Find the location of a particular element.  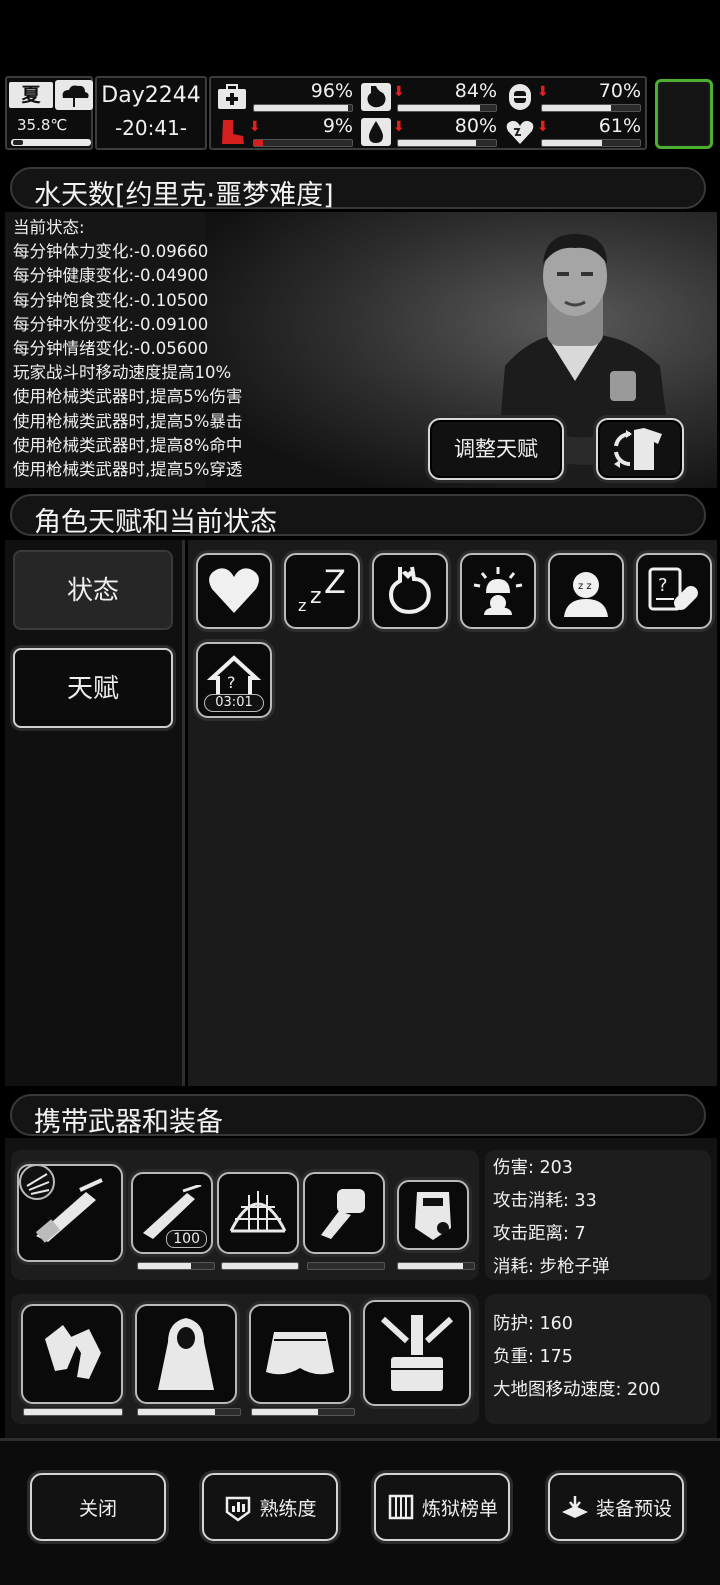

weapon-slots: 100 is located at coordinates (245, 1215).